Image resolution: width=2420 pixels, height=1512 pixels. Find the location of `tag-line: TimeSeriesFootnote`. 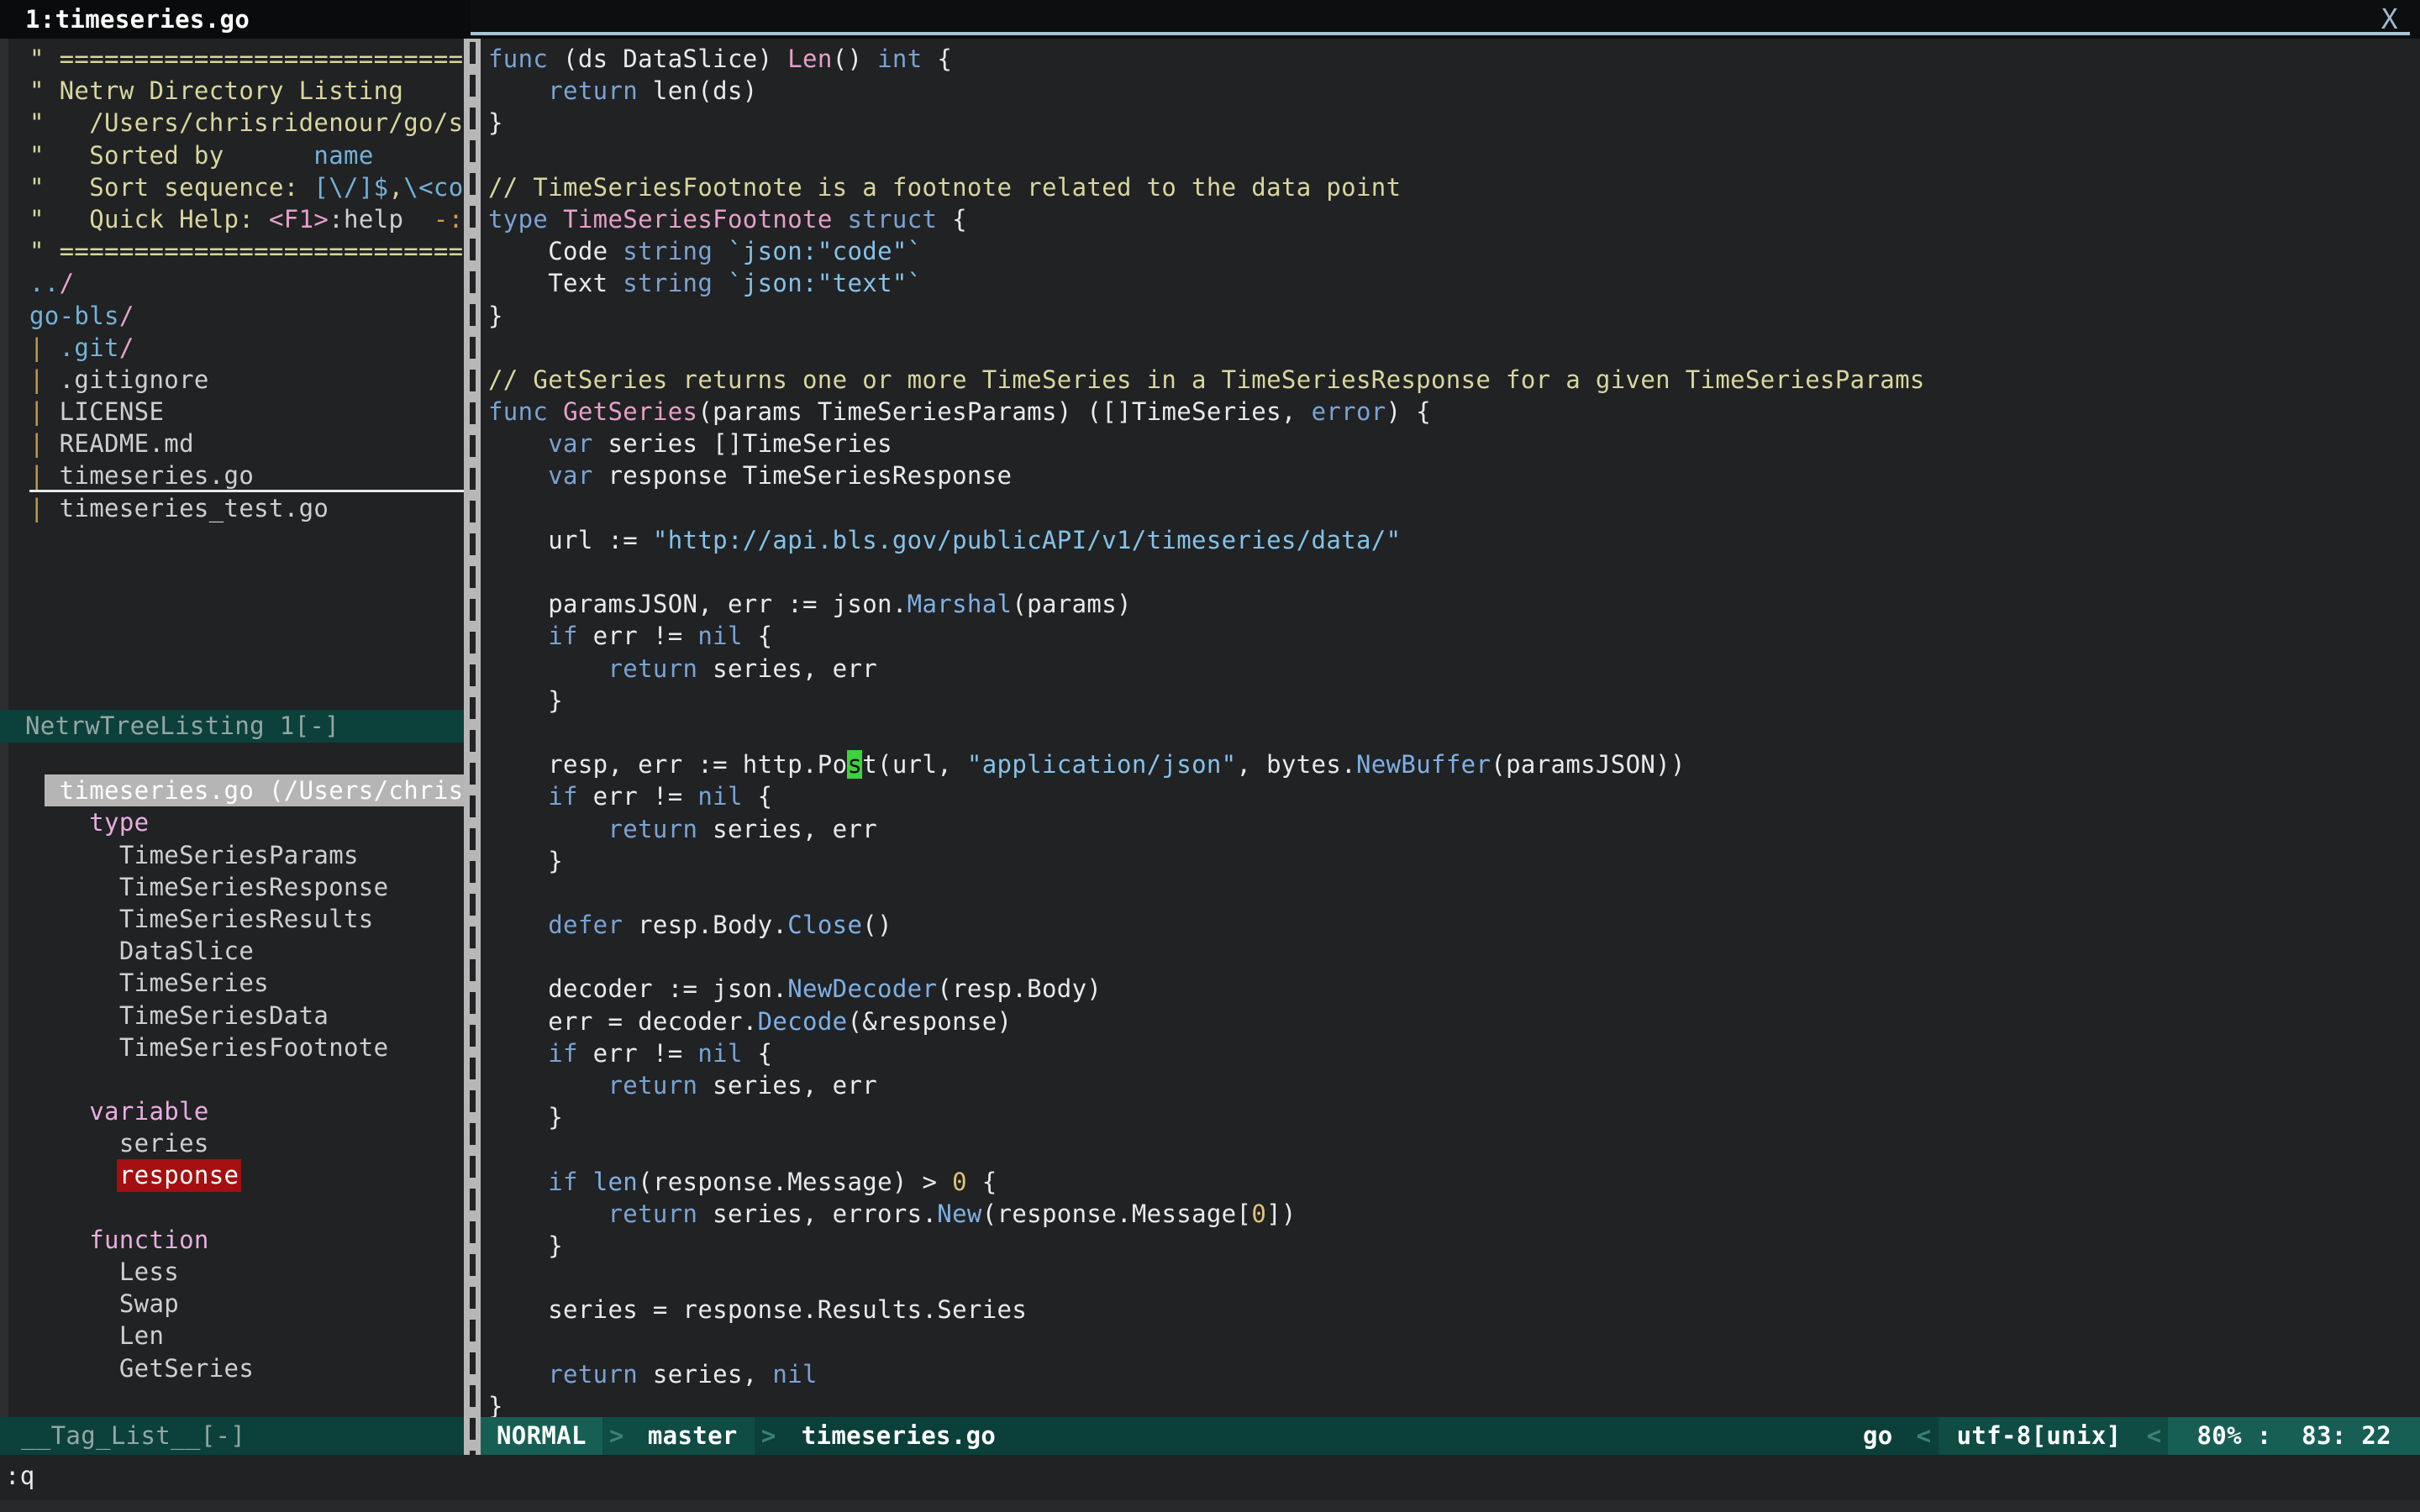

tag-line: TimeSeriesFootnote is located at coordinates (247, 1047).